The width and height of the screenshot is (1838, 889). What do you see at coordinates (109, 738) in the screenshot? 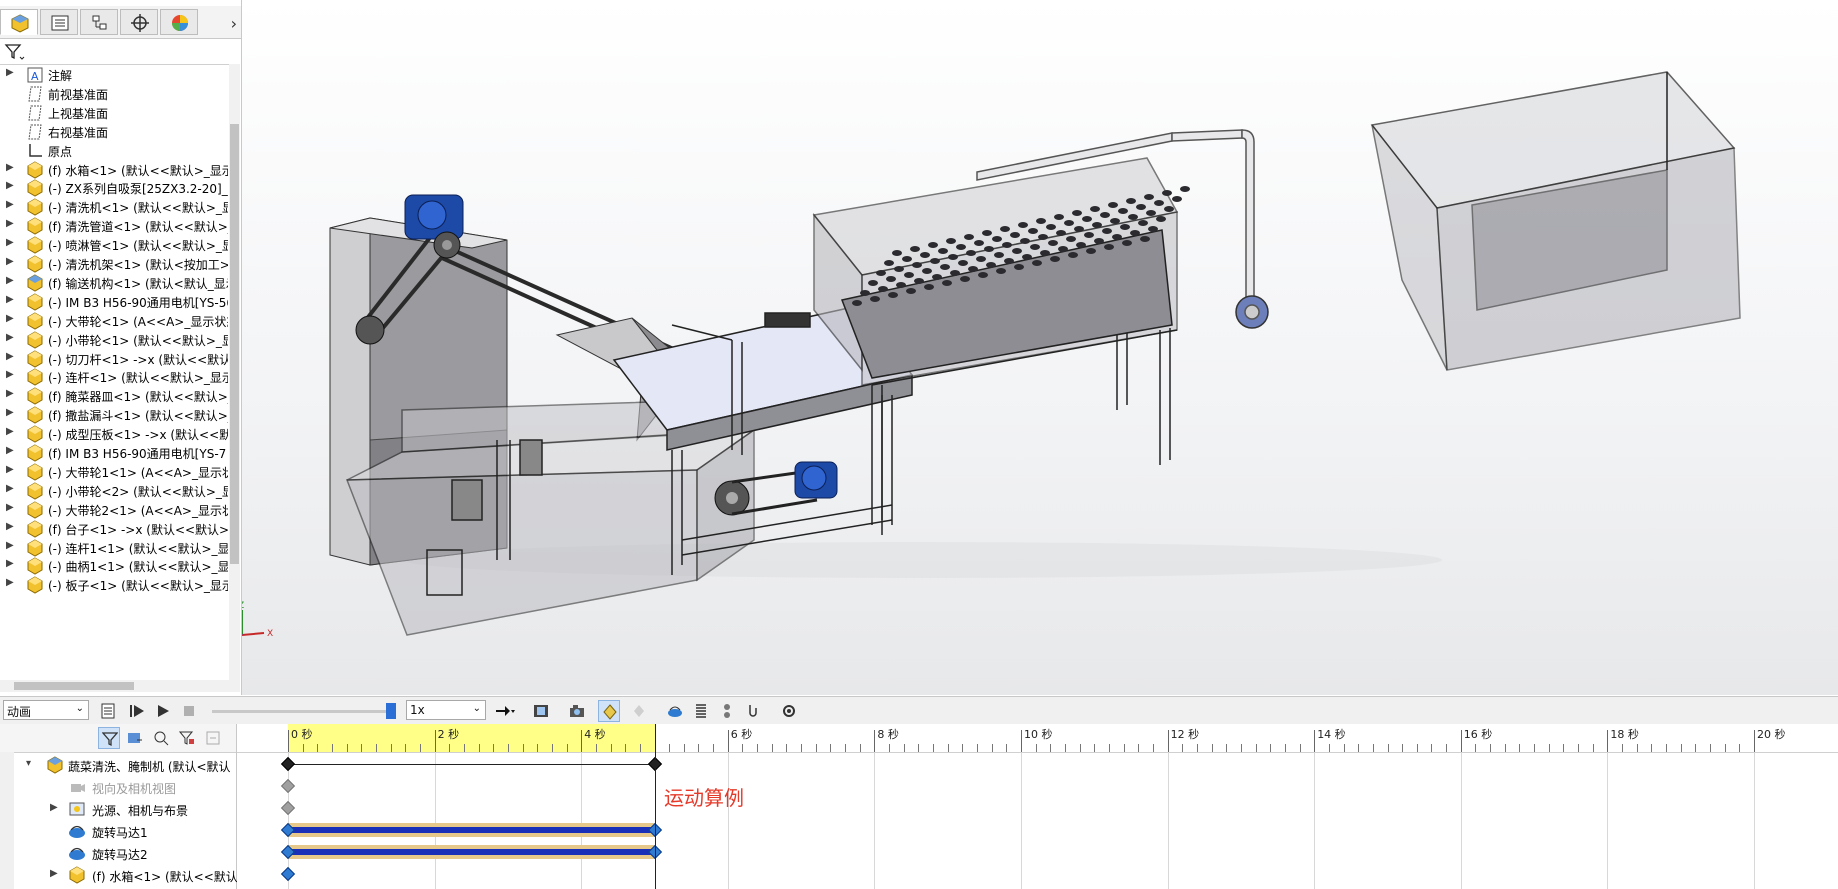
I see `filter-animated-button` at bounding box center [109, 738].